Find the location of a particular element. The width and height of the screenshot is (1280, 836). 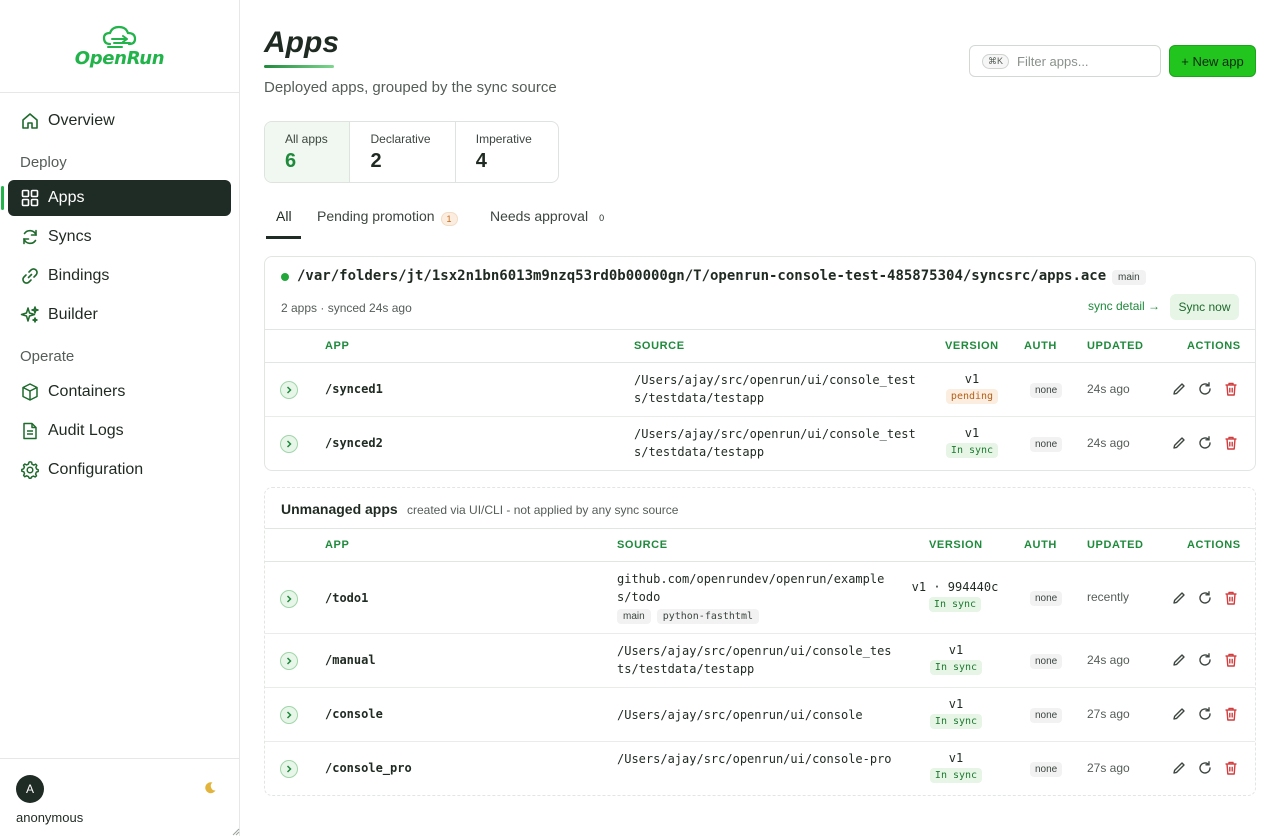

stat-all-apps: All apps 6 is located at coordinates (308, 152).